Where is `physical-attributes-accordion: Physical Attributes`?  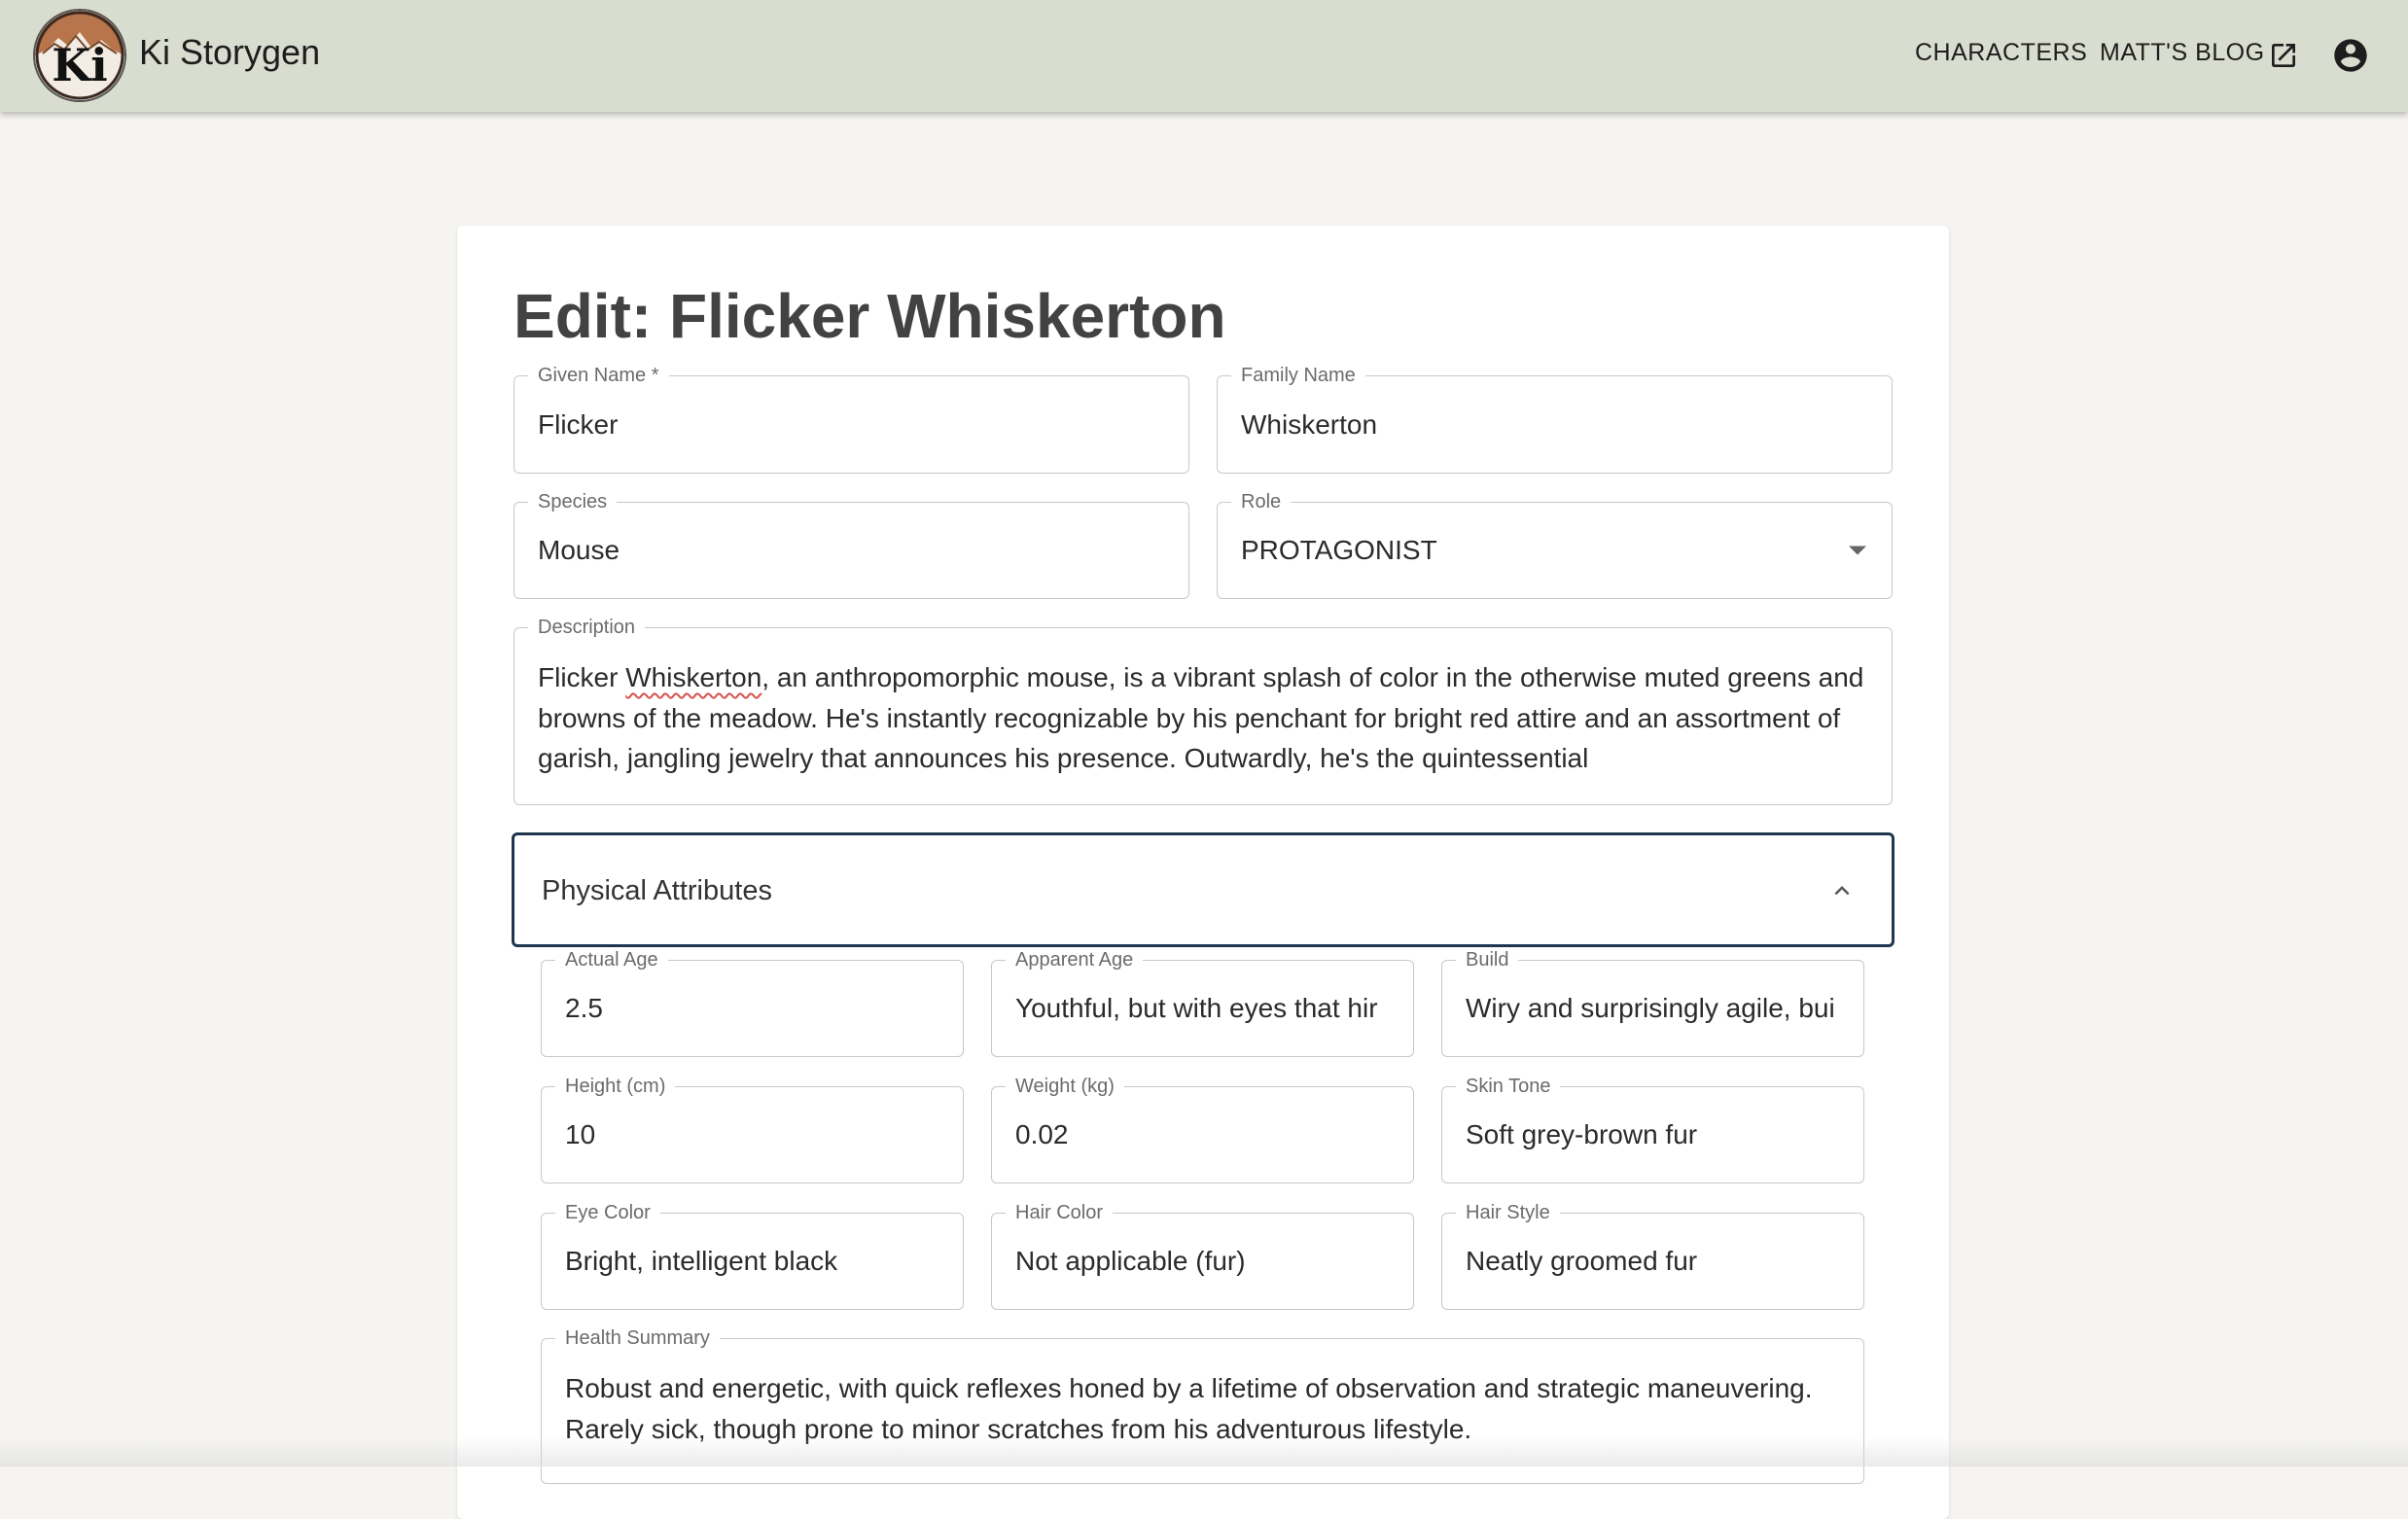 physical-attributes-accordion: Physical Attributes is located at coordinates (1203, 889).